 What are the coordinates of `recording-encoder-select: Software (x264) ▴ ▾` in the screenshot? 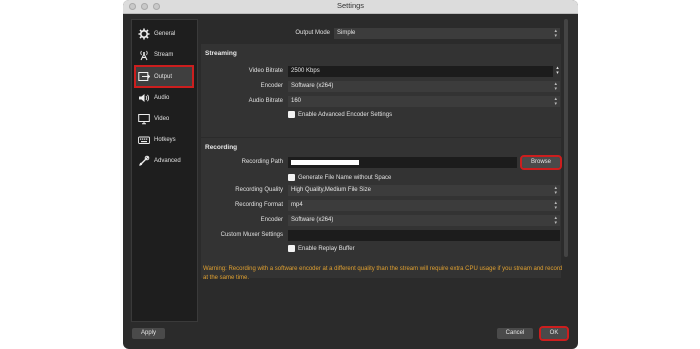 It's located at (424, 220).